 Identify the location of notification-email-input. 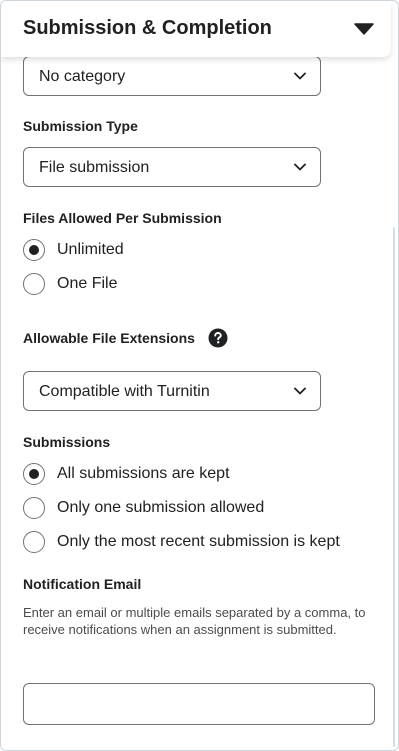
(199, 704).